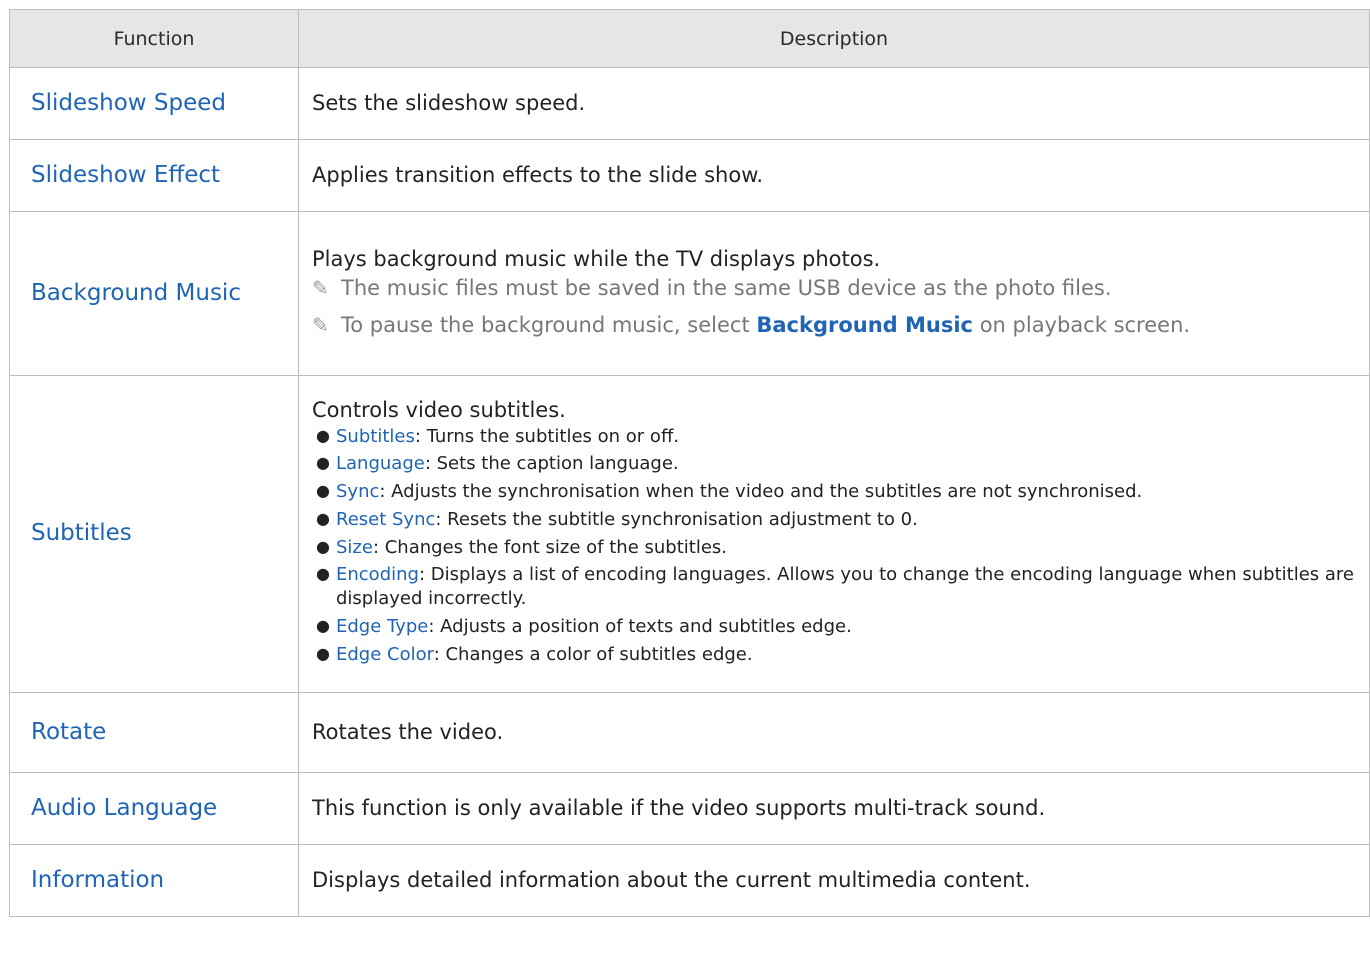 The image size is (1370, 956). What do you see at coordinates (358, 492) in the screenshot?
I see `option-key: Sync` at bounding box center [358, 492].